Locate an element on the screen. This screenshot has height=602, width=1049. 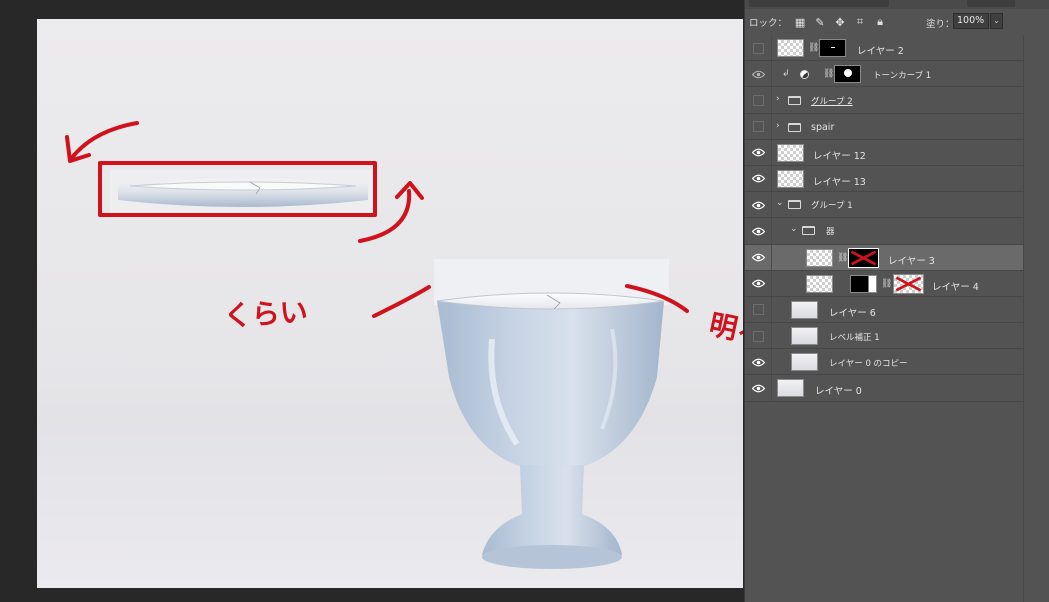
bright-annotation-text: 明るい is located at coordinates (724, 333).